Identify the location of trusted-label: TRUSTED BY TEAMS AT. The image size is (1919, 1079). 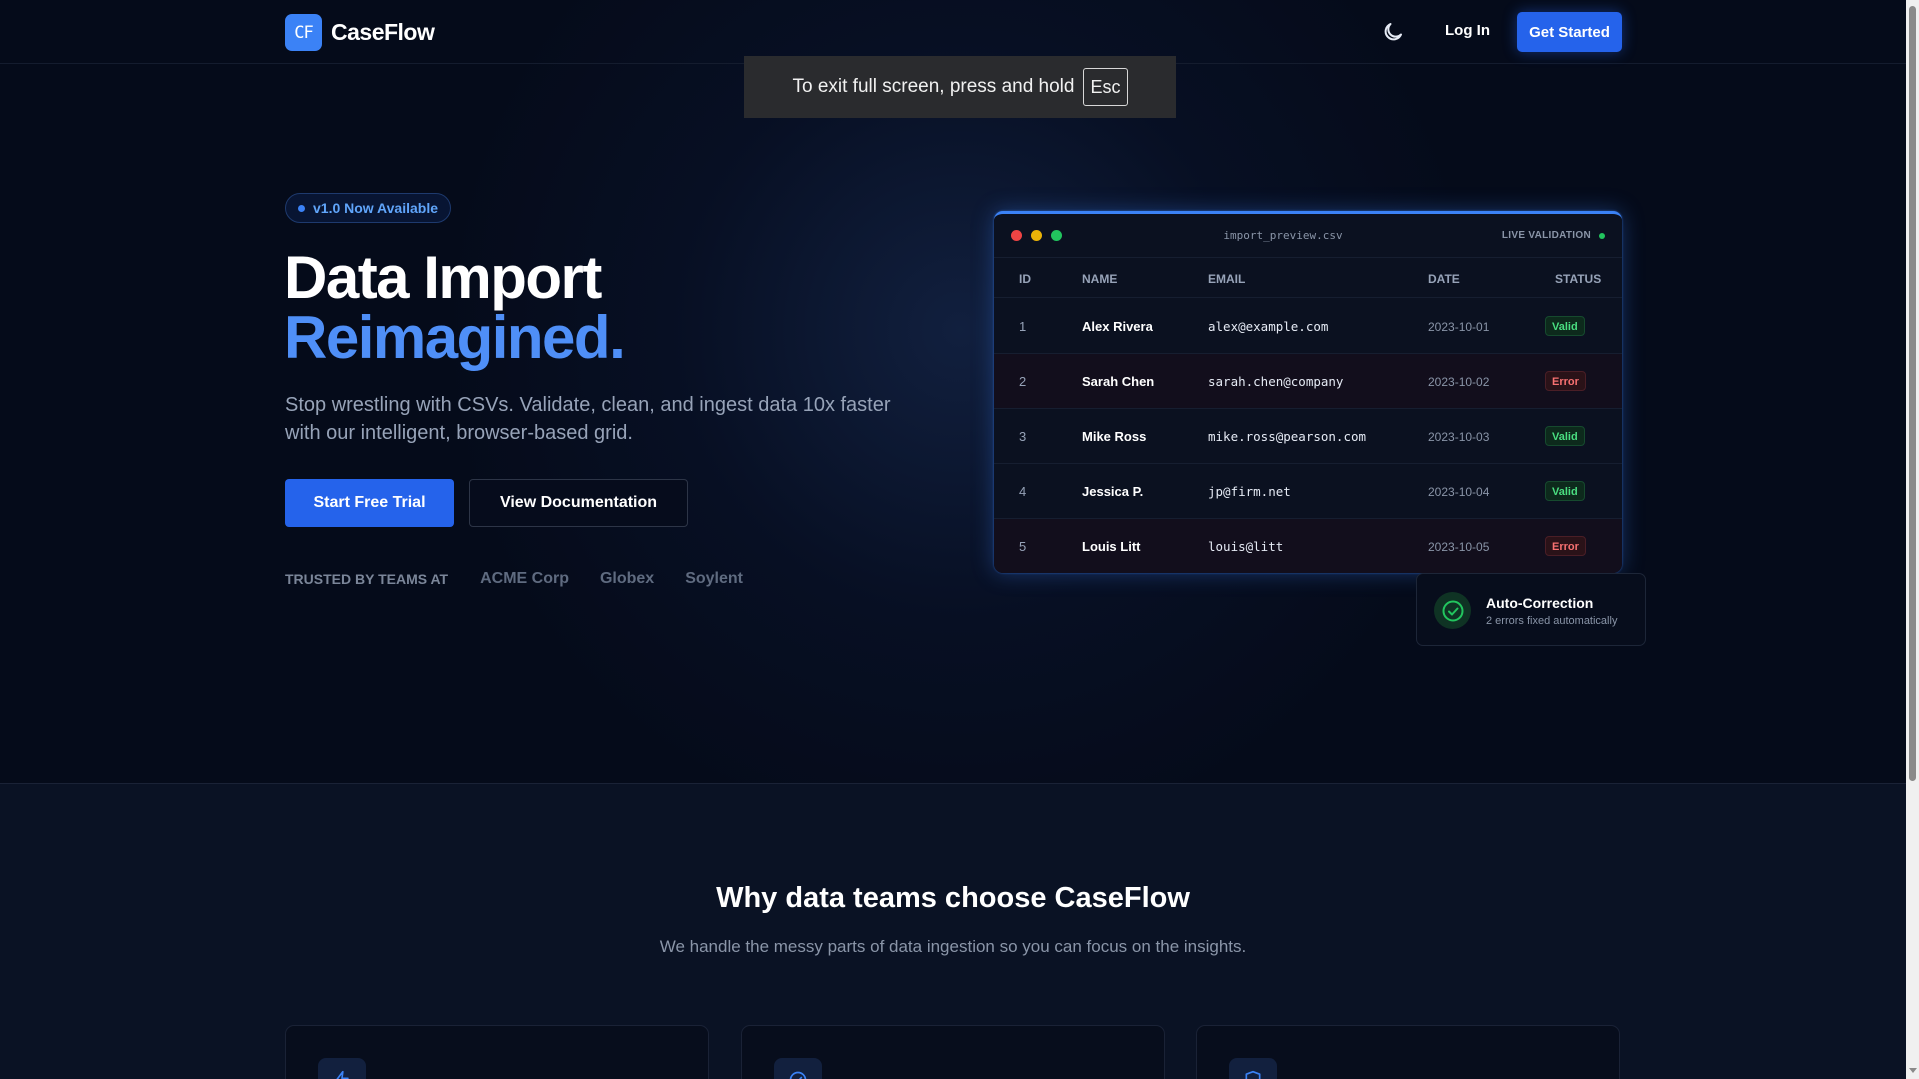
(367, 579).